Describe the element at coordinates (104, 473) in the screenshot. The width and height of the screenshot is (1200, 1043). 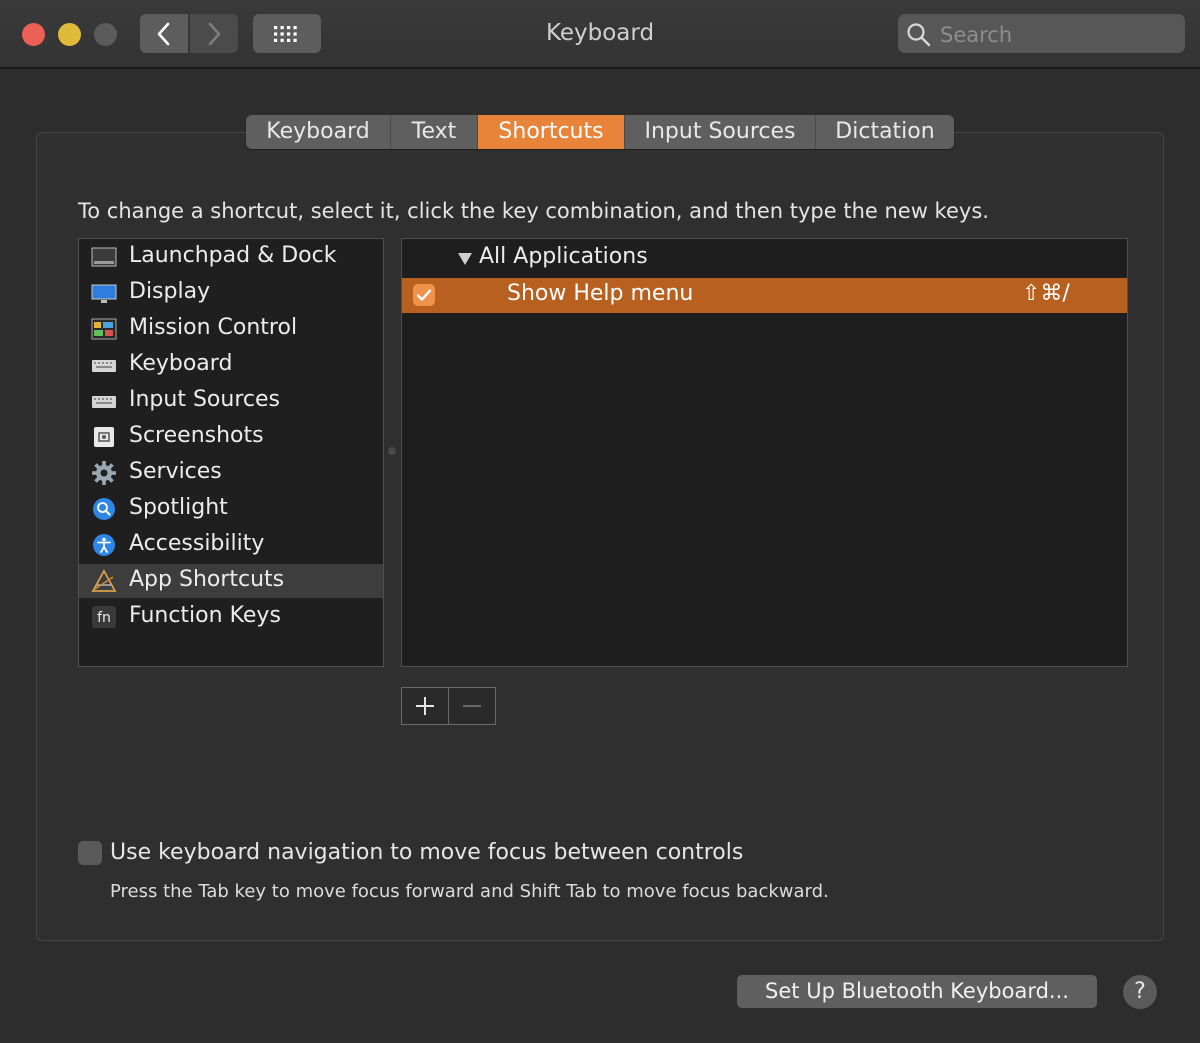
I see `gear-icon` at that location.